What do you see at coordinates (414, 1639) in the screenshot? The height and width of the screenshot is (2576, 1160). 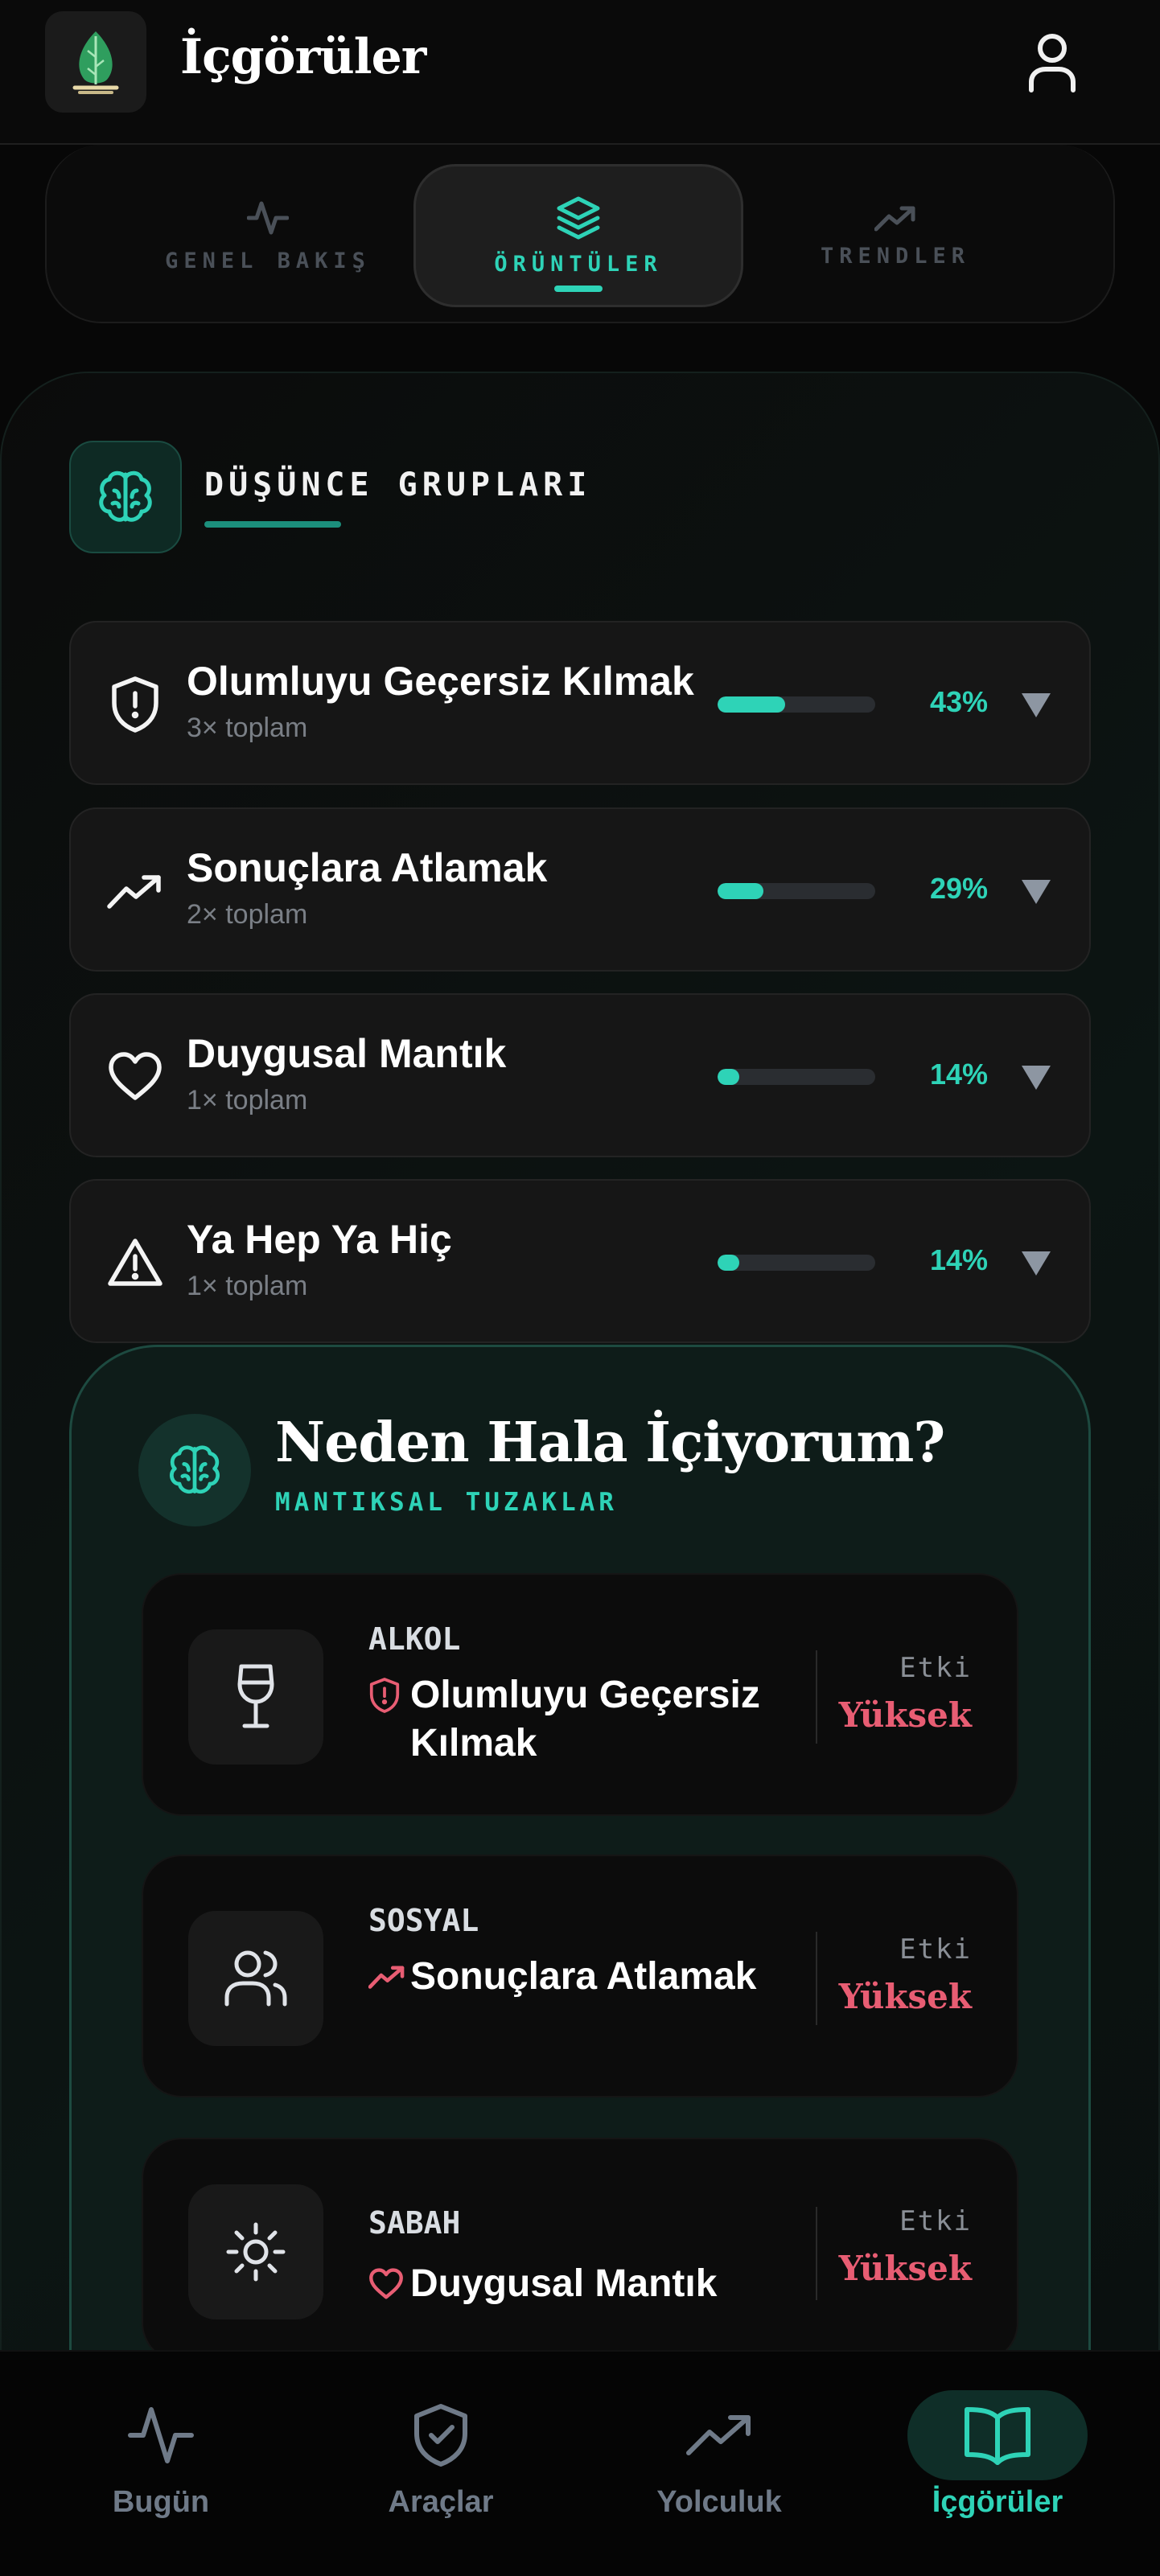 I see `trap-category: ALKOL` at bounding box center [414, 1639].